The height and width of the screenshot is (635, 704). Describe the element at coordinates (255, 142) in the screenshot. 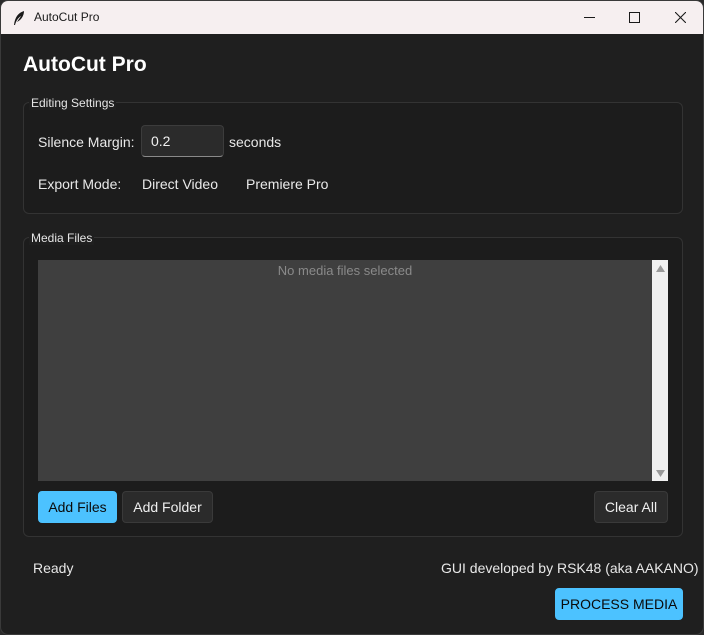

I see `silence-margin-unit: seconds` at that location.